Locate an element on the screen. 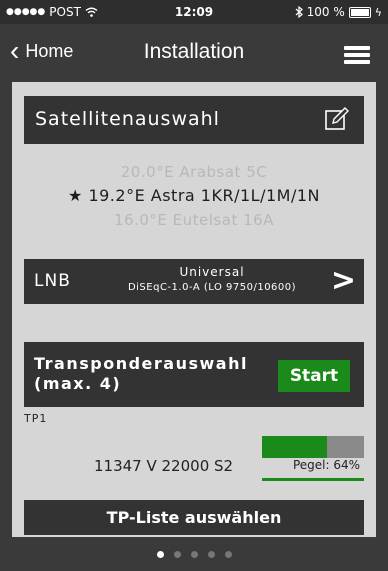  battery-icon is located at coordinates (359, 12).